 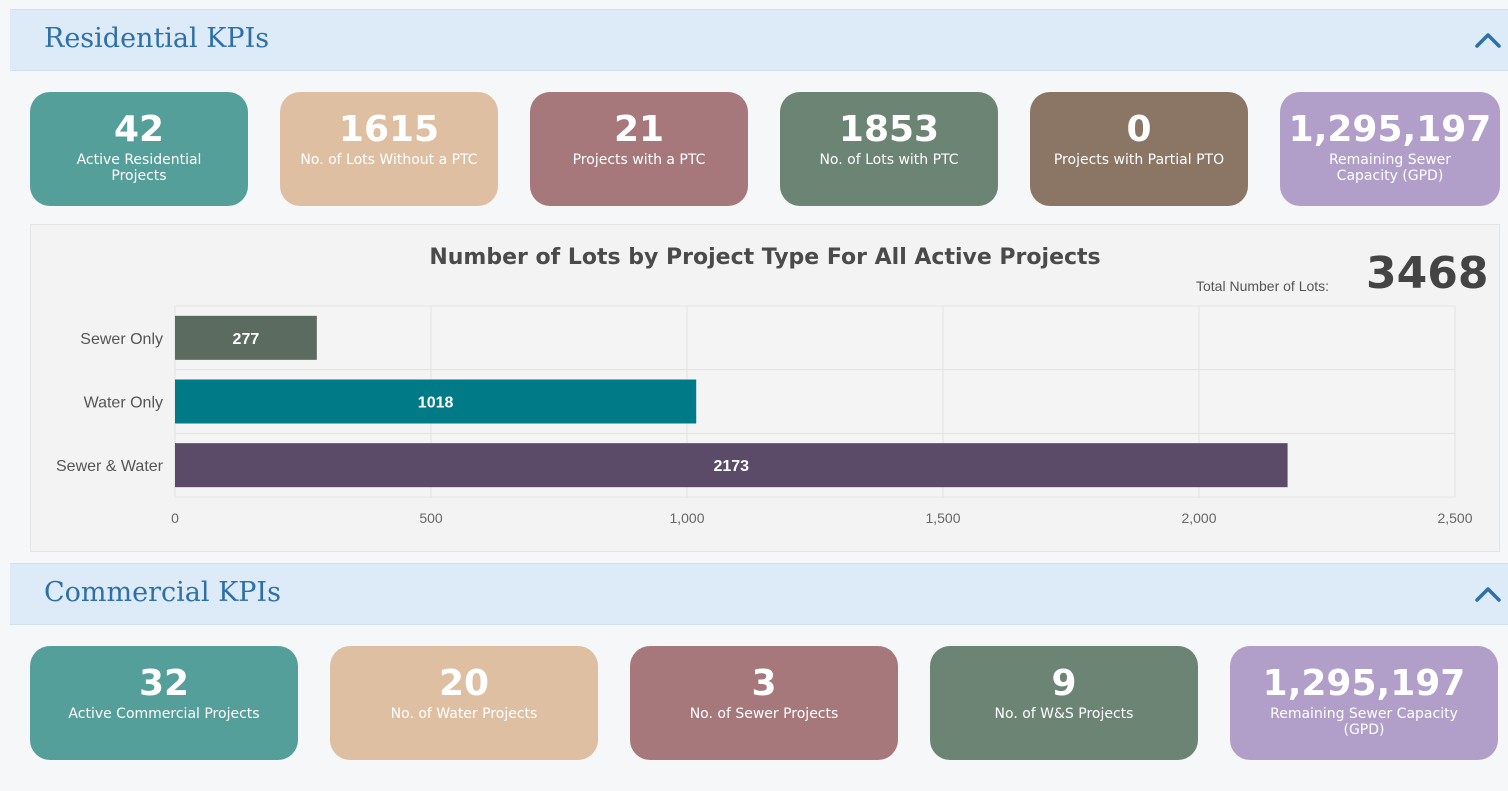 I want to click on kpi-ws-projects: 9 No. of W&S Projects, so click(x=1064, y=703).